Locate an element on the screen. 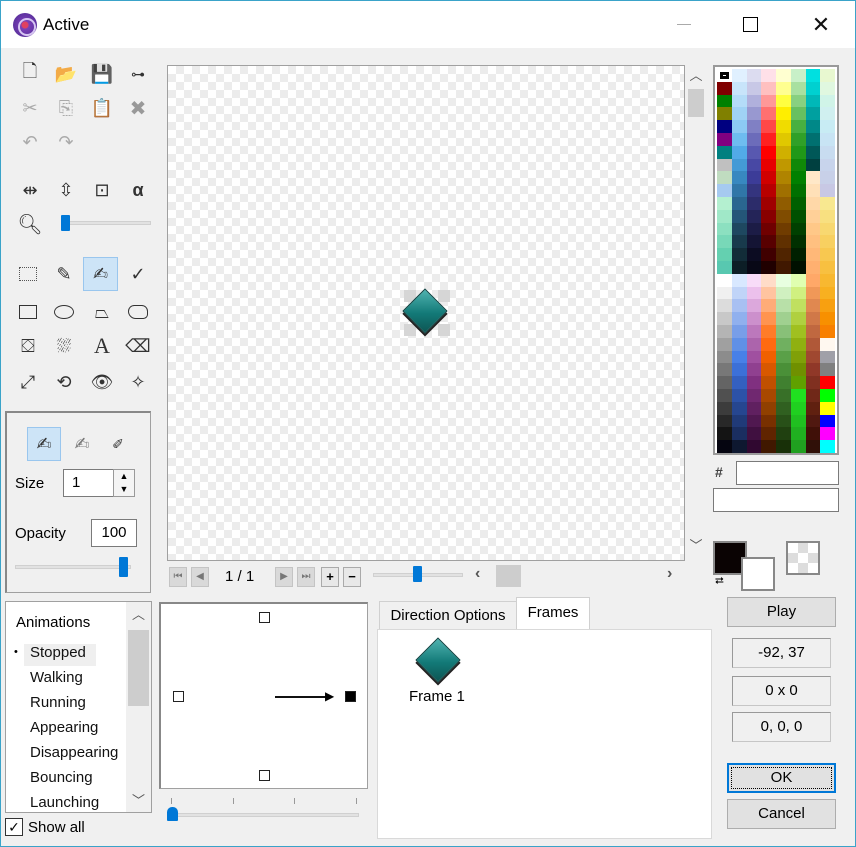 The image size is (856, 847). size-spinner: ▲ ▼ is located at coordinates (124, 483).